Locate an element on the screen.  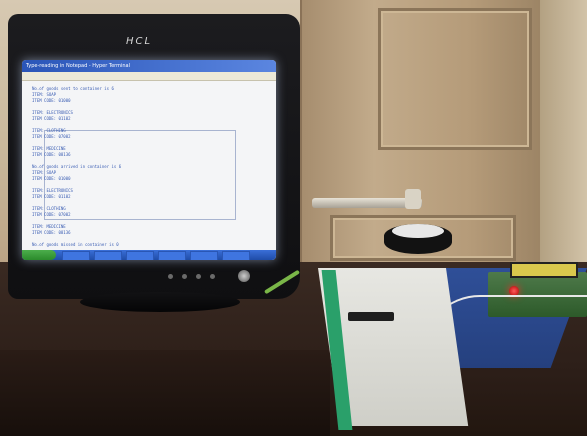
terminal-line: No.of goods missed in container is 0 is located at coordinates (75, 244).